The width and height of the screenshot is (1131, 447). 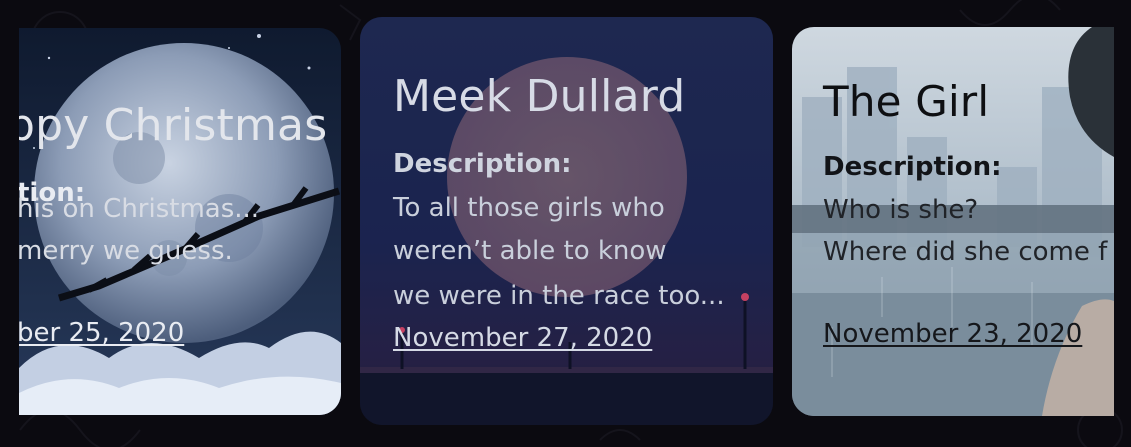 What do you see at coordinates (906, 101) in the screenshot?
I see `card-title: The Girl` at bounding box center [906, 101].